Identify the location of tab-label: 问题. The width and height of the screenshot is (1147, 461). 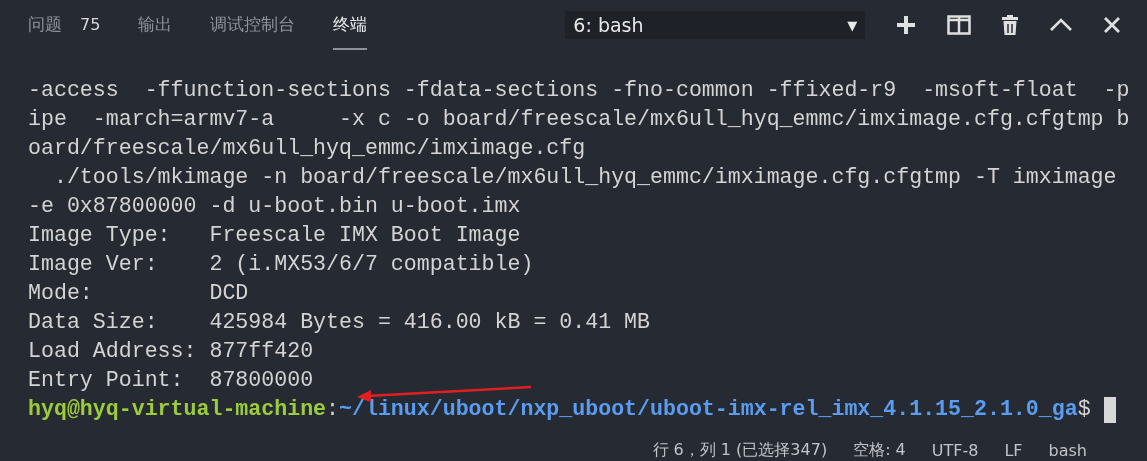
(45, 24).